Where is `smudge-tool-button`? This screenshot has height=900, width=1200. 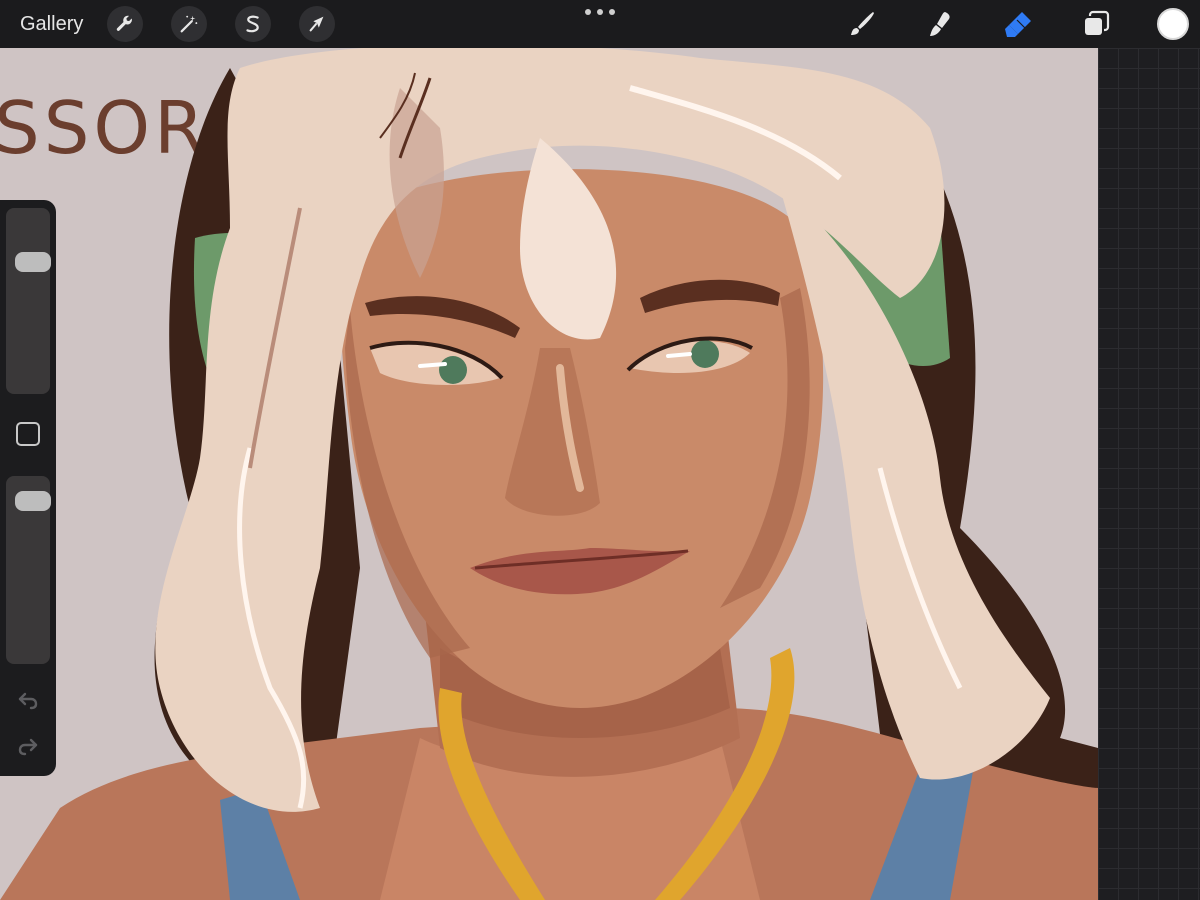
smudge-tool-button is located at coordinates (940, 24).